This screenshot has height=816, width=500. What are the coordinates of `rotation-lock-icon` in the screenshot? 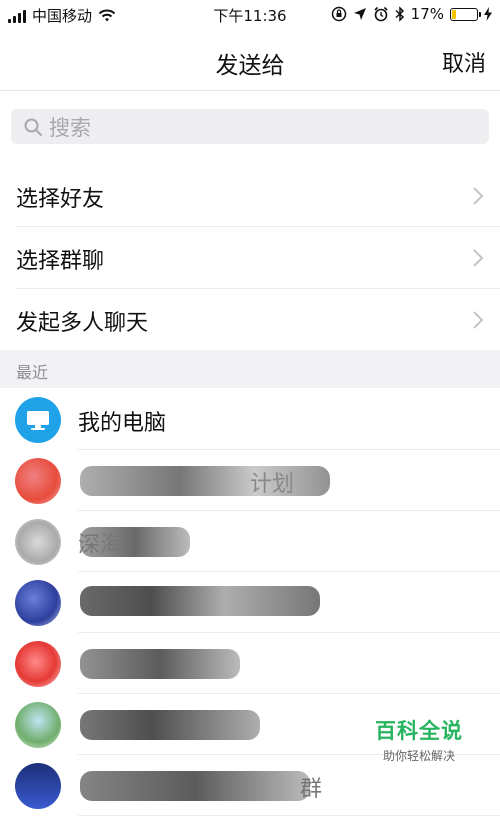 It's located at (338, 14).